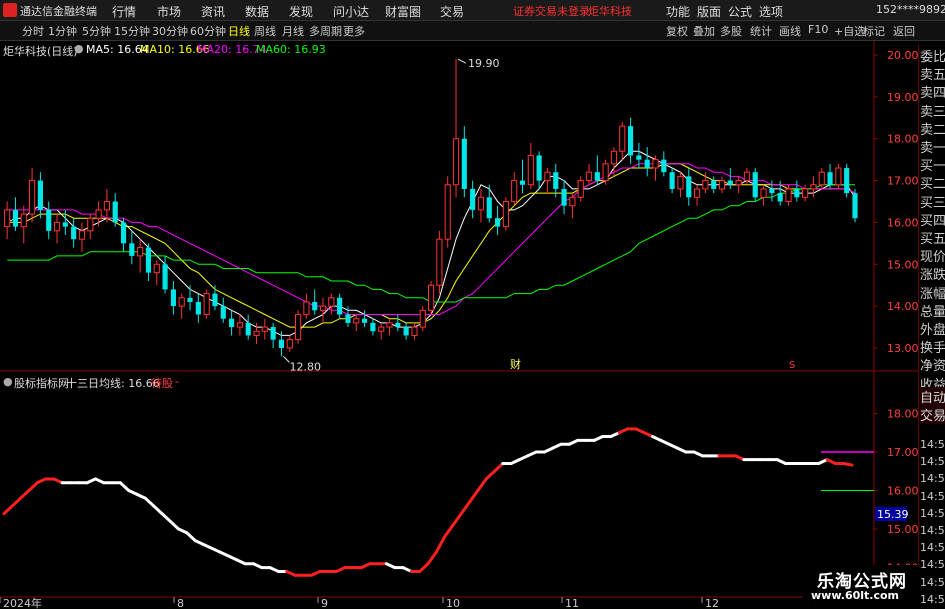  Describe the element at coordinates (305, 366) in the screenshot. I see `low-price-label: 12.80` at that location.